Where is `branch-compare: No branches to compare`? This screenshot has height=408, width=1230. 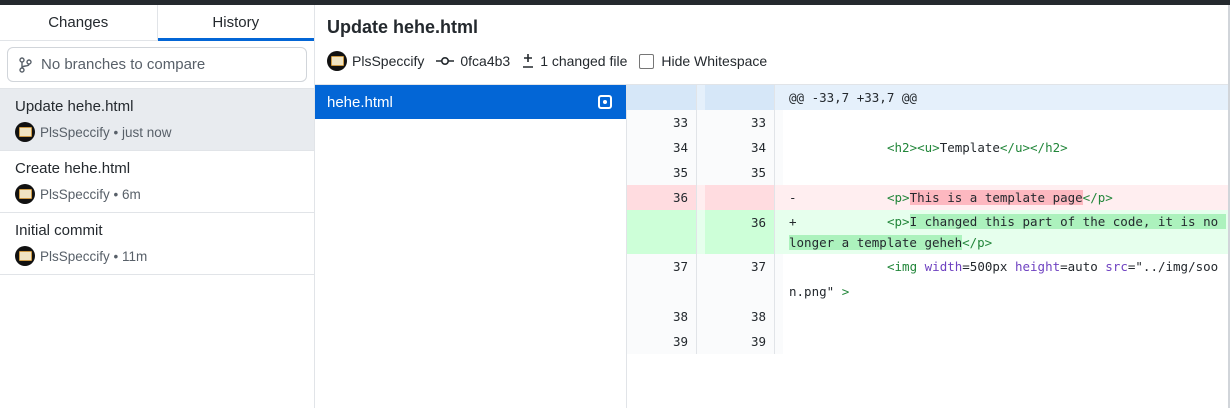 branch-compare: No branches to compare is located at coordinates (157, 65).